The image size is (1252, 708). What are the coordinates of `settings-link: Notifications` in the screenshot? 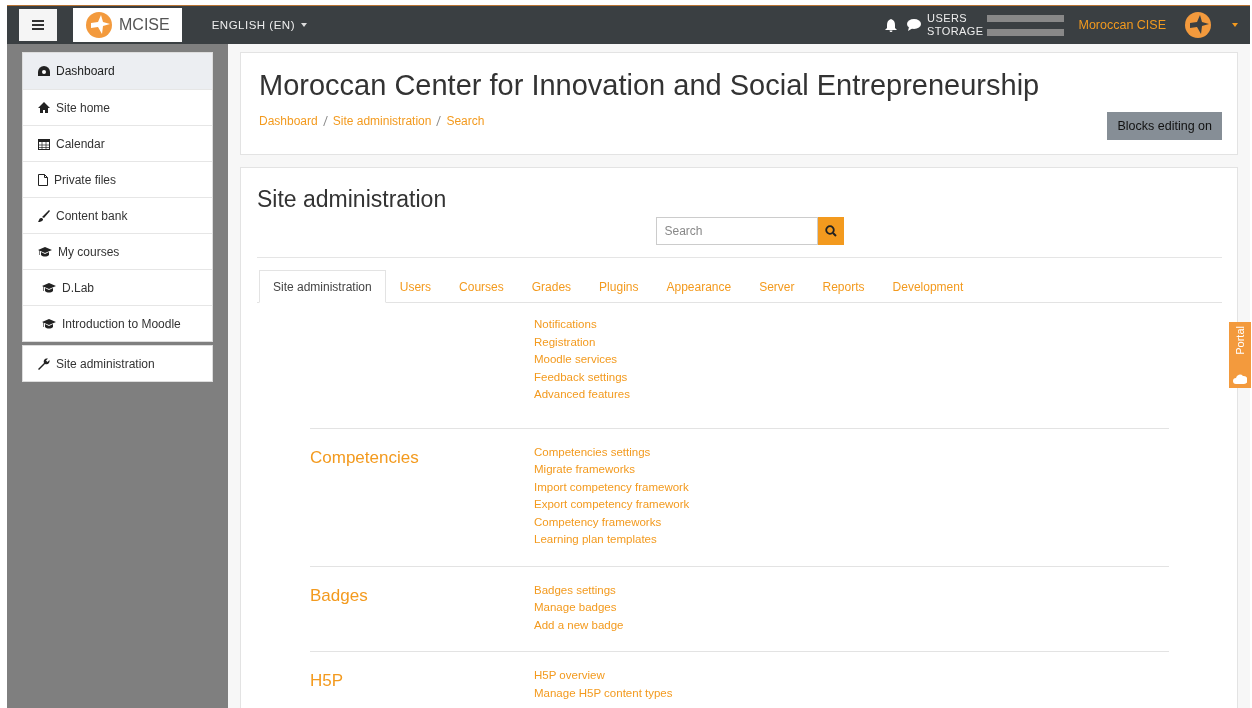 It's located at (582, 325).